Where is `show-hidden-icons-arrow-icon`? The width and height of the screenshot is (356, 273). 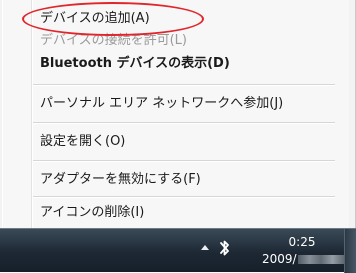
show-hidden-icons-arrow-icon is located at coordinates (205, 247).